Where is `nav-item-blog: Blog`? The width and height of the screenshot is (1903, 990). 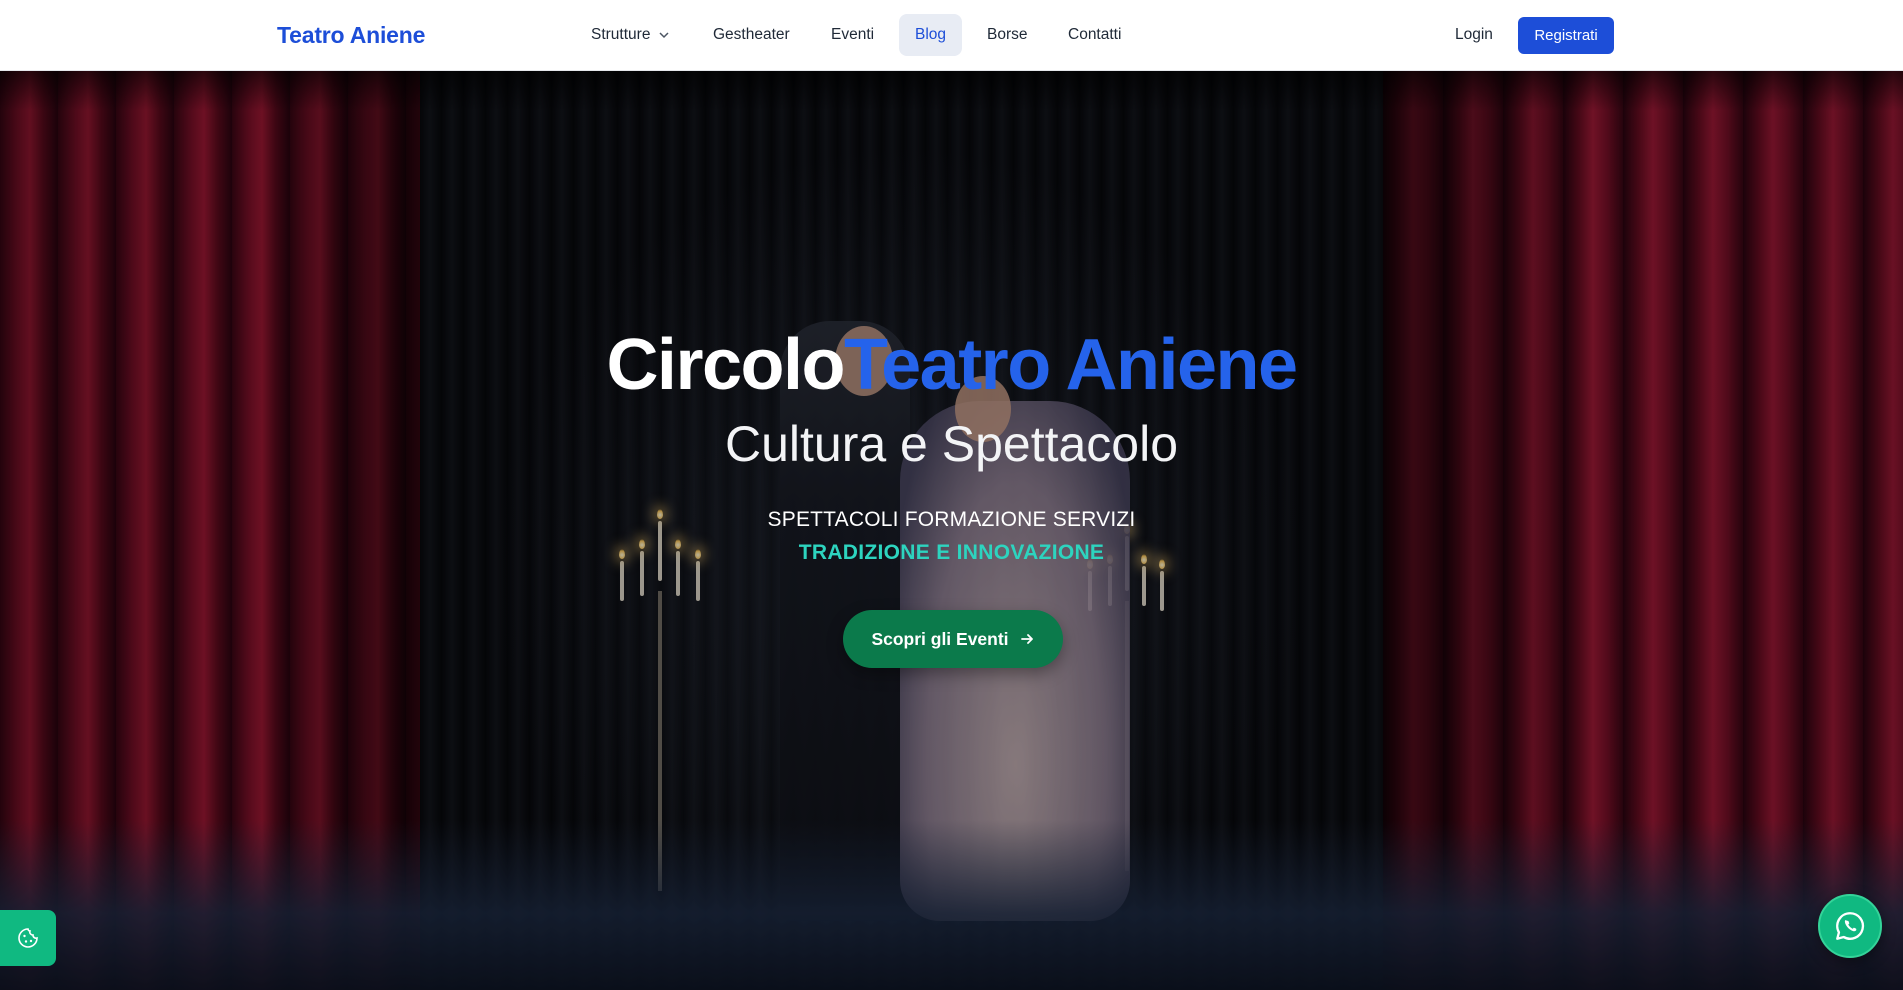
nav-item-blog: Blog is located at coordinates (931, 35).